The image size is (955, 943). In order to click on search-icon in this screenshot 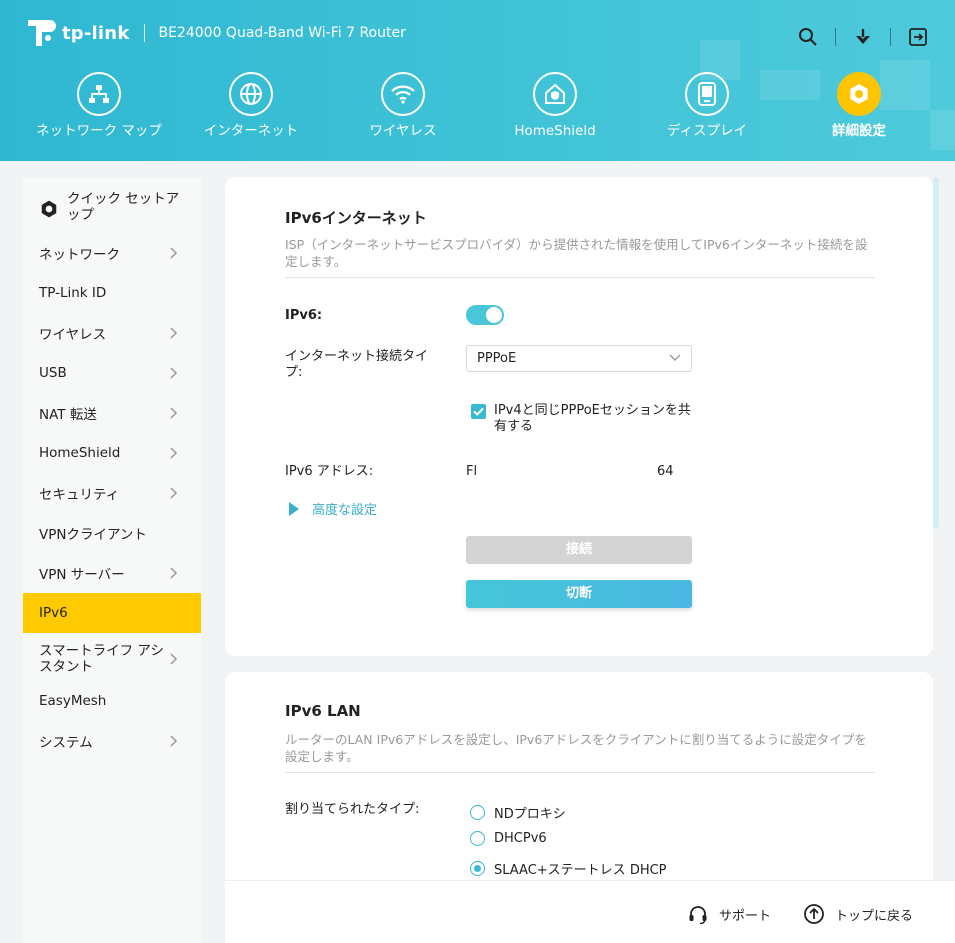, I will do `click(808, 37)`.